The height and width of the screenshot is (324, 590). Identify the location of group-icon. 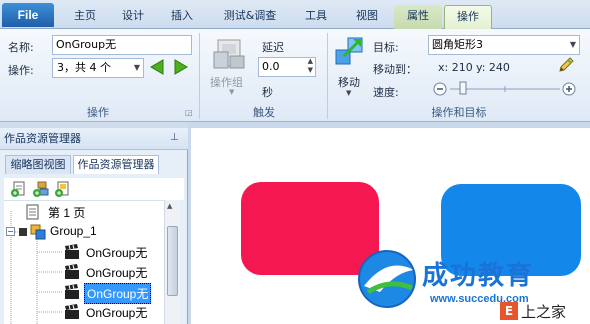
(38, 232).